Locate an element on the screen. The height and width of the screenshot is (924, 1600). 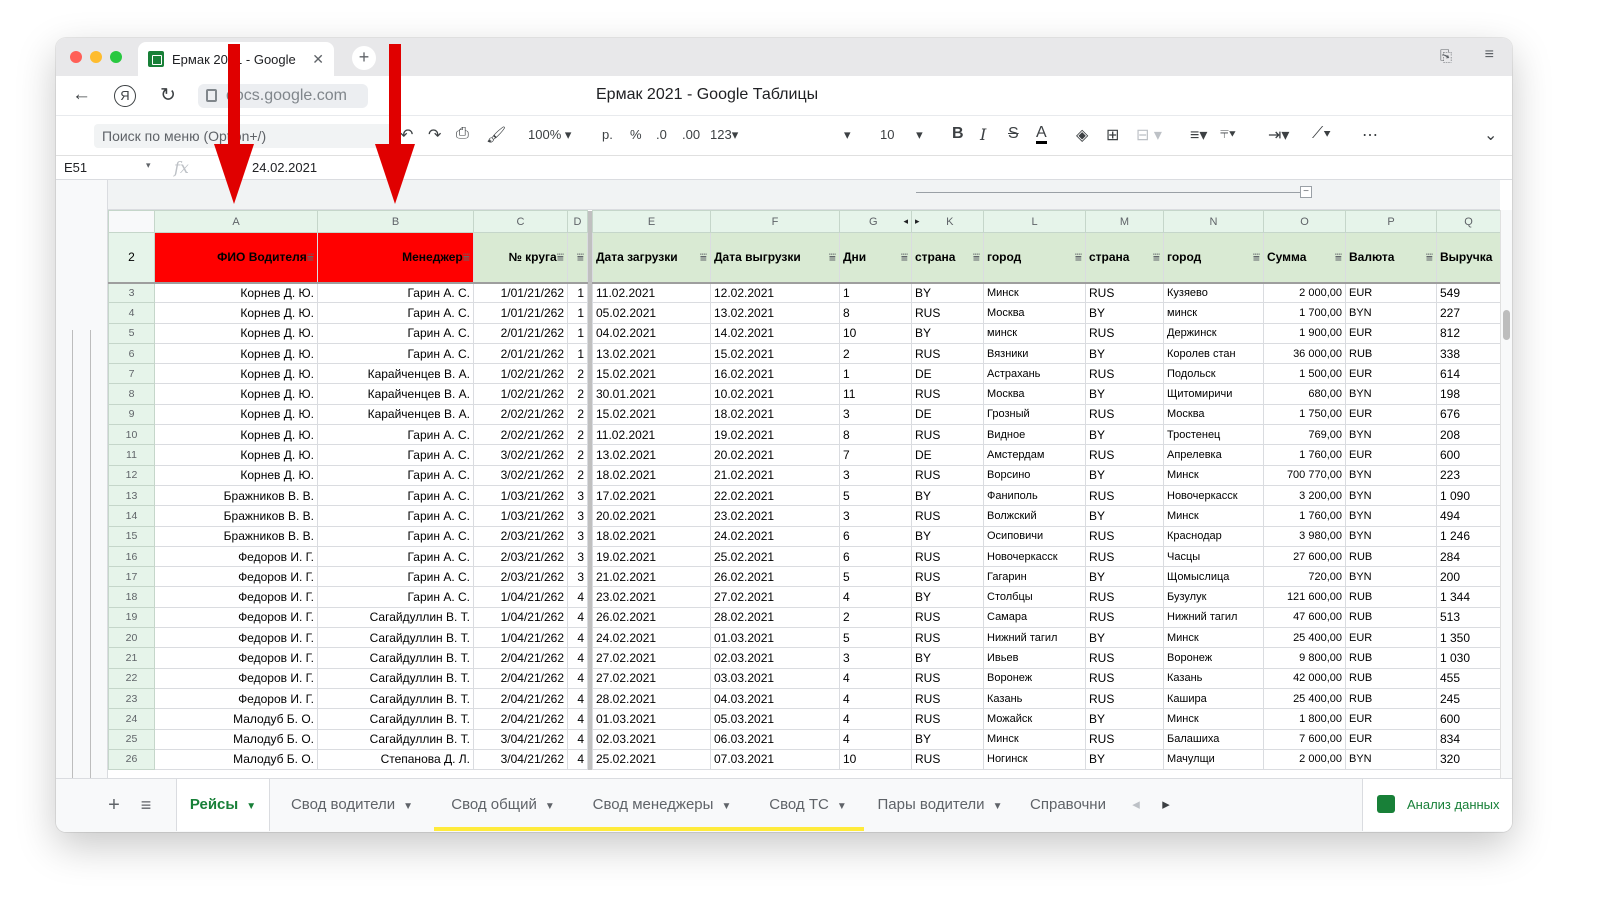
cell-city-from: Гагарин is located at coordinates (1034, 577).